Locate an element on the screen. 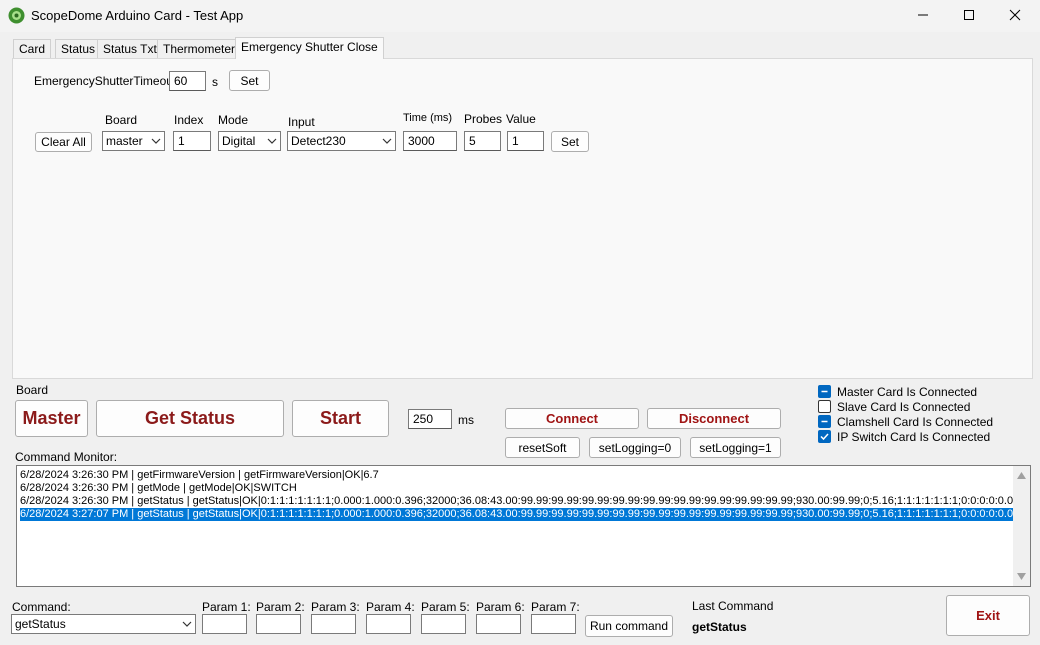 The image size is (1040, 645). input-select-value: Detect230 is located at coordinates (318, 141).